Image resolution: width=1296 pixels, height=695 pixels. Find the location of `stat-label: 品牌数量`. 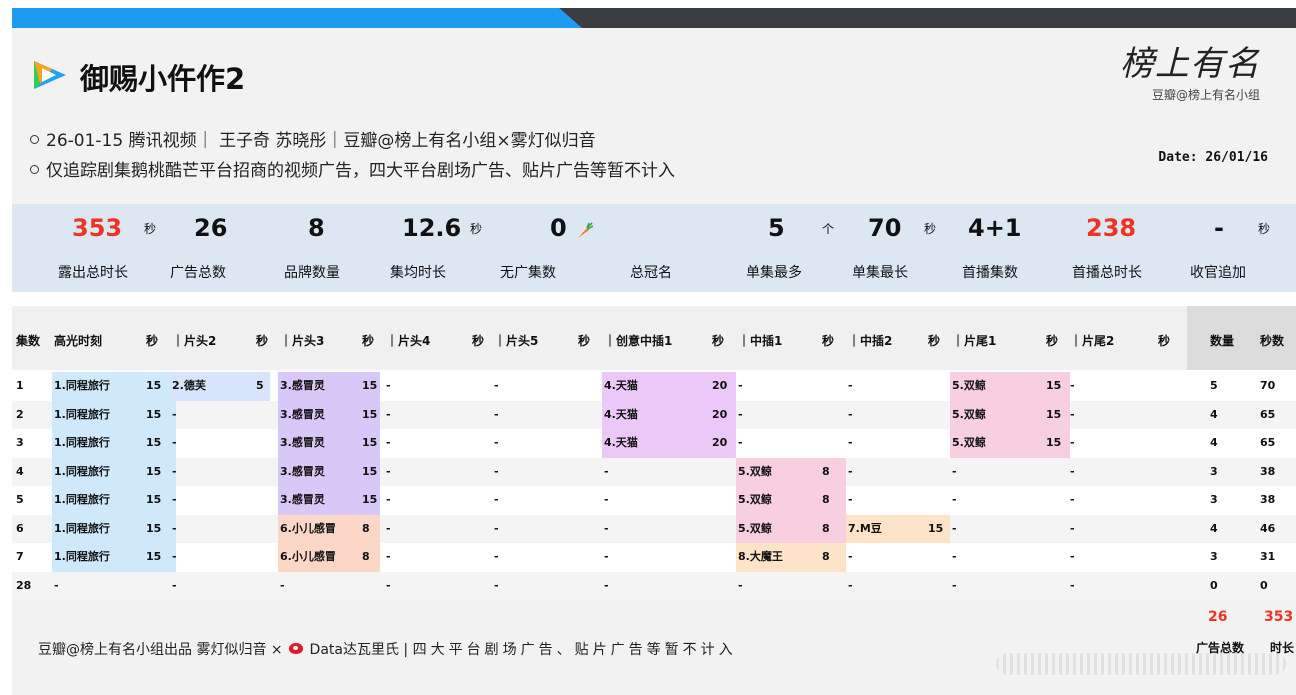

stat-label: 品牌数量 is located at coordinates (312, 273).